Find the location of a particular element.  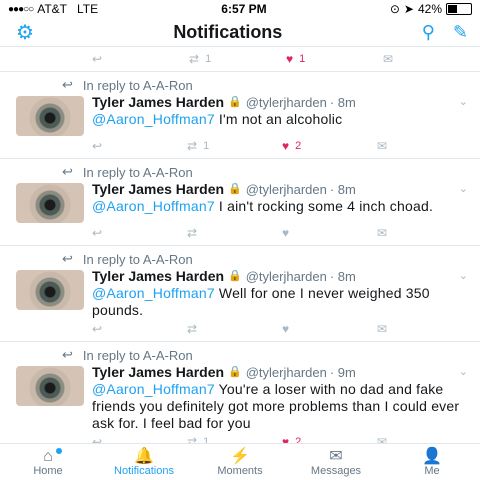

retweet-count: 1 is located at coordinates (206, 146).